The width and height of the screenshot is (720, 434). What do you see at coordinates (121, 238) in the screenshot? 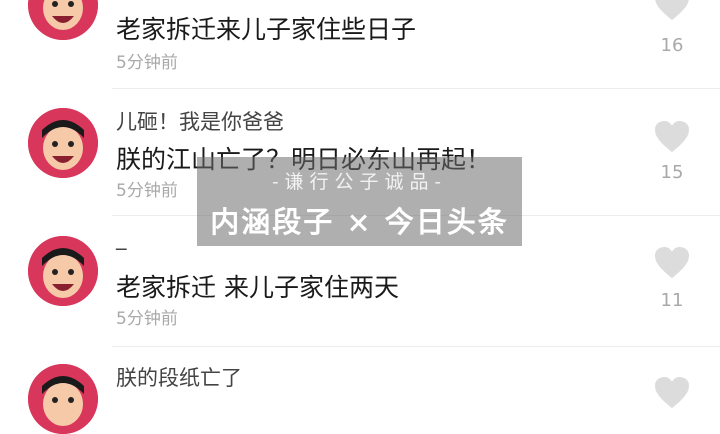
I see `username: _` at bounding box center [121, 238].